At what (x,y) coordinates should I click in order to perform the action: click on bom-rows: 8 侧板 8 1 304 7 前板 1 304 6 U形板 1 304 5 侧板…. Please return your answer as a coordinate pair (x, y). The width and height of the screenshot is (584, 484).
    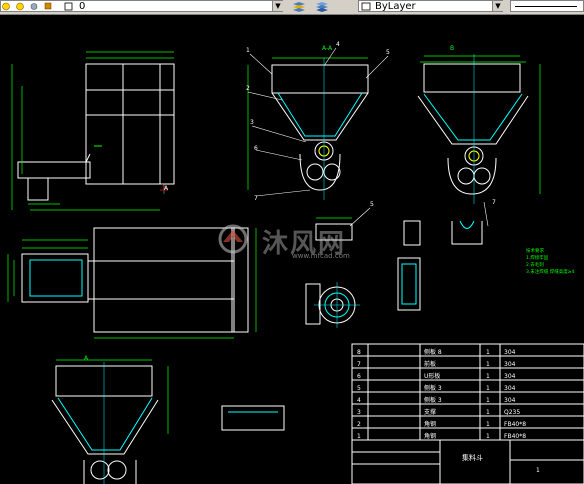
    Looking at the image, I should click on (448, 411).